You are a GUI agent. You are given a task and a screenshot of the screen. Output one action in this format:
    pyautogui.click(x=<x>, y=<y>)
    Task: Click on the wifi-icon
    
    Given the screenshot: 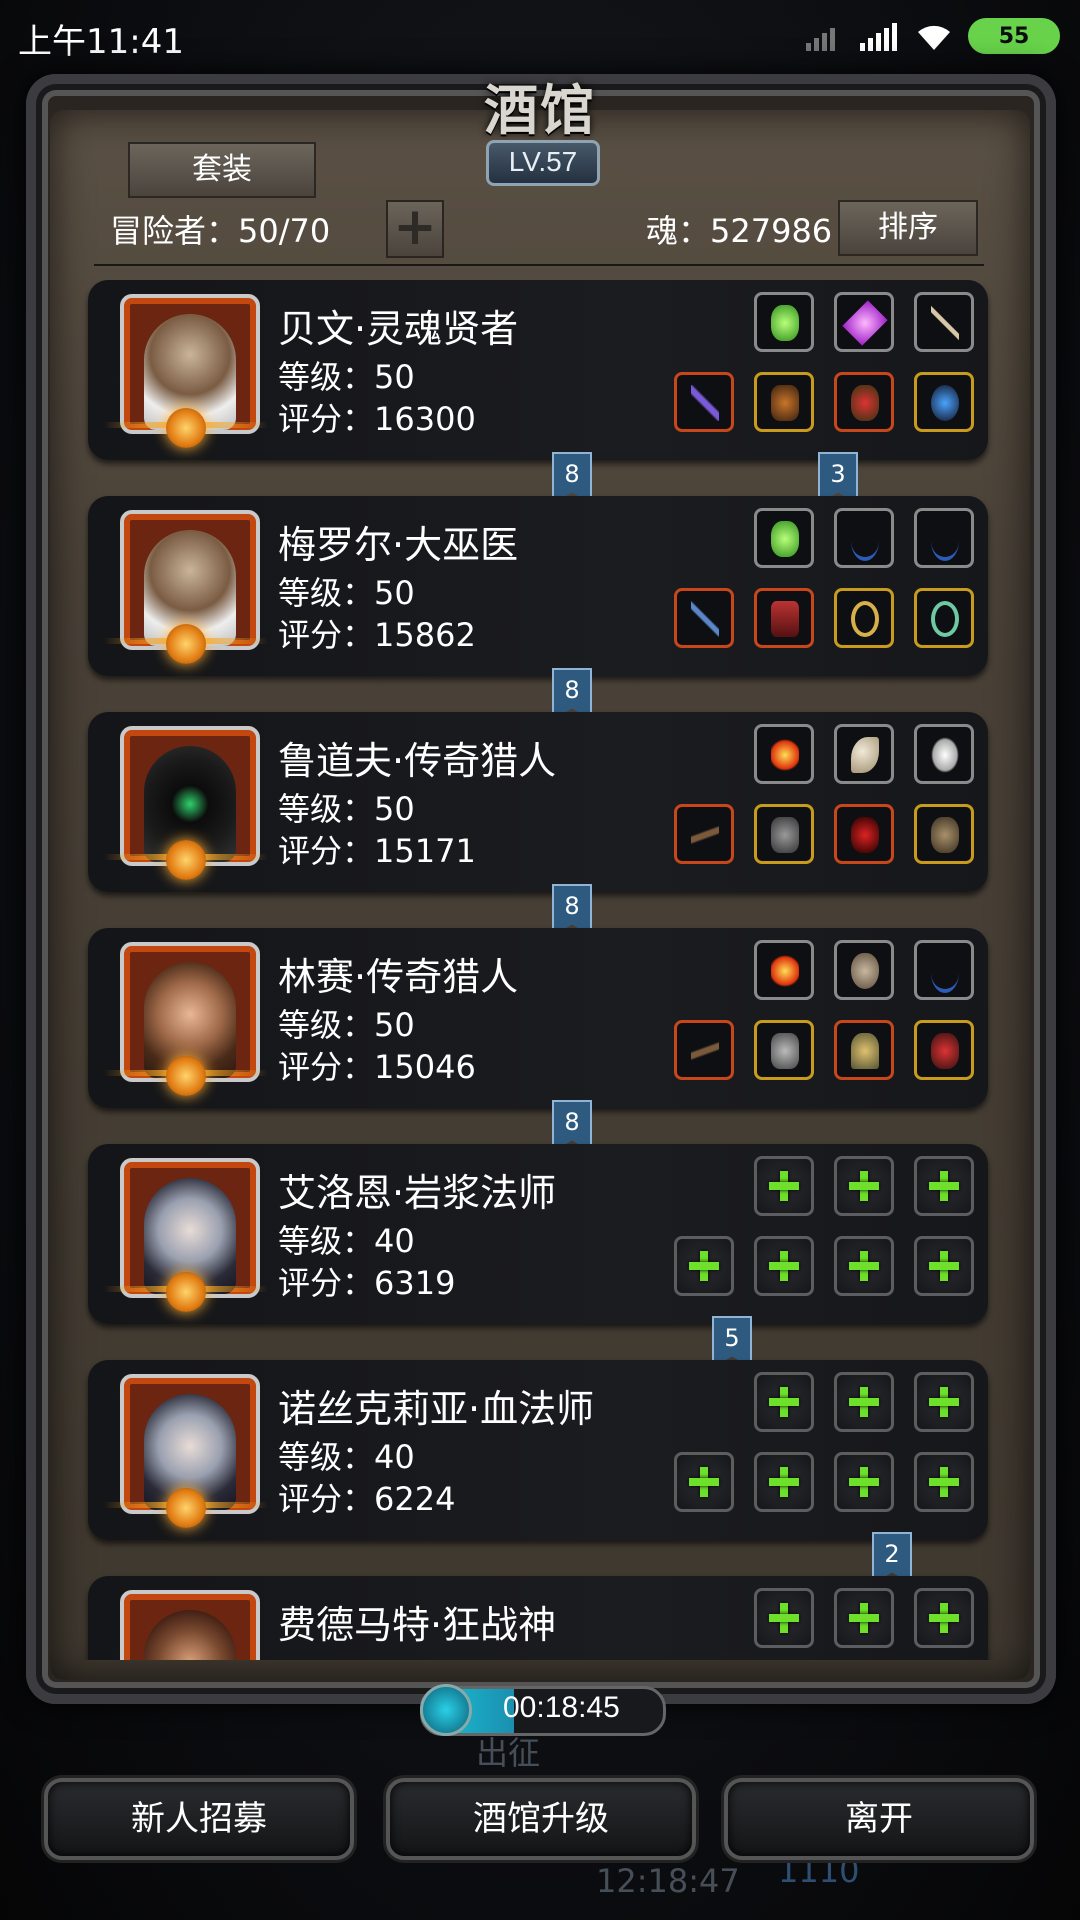 What is the action you would take?
    pyautogui.click(x=934, y=37)
    